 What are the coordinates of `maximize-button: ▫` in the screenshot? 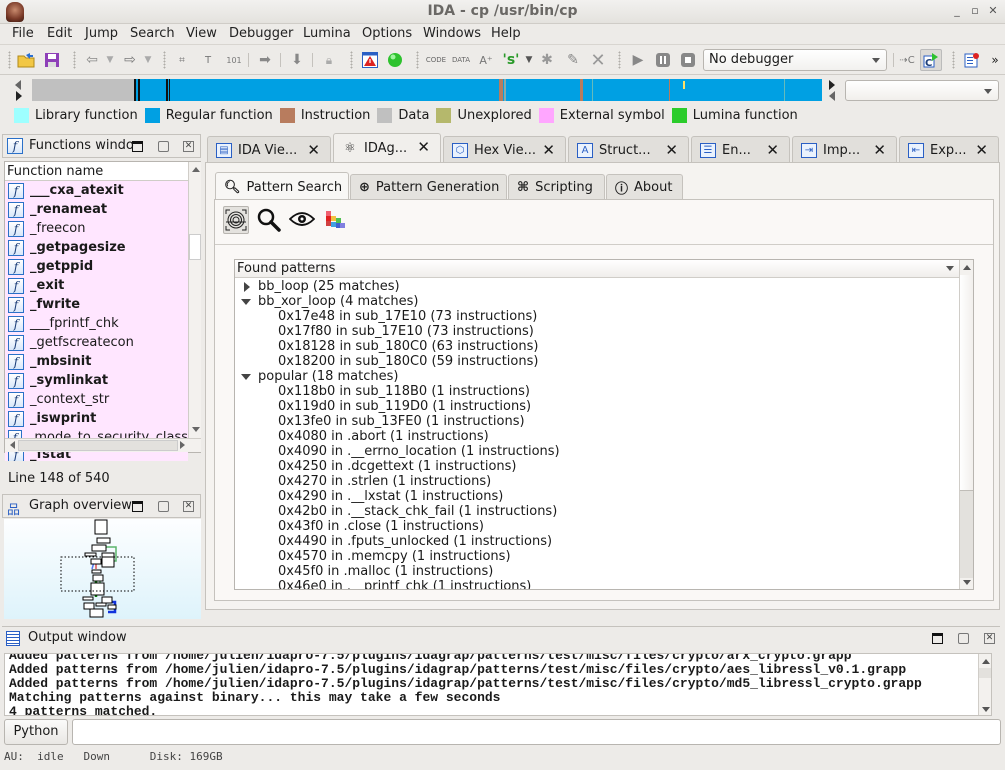 It's located at (975, 11).